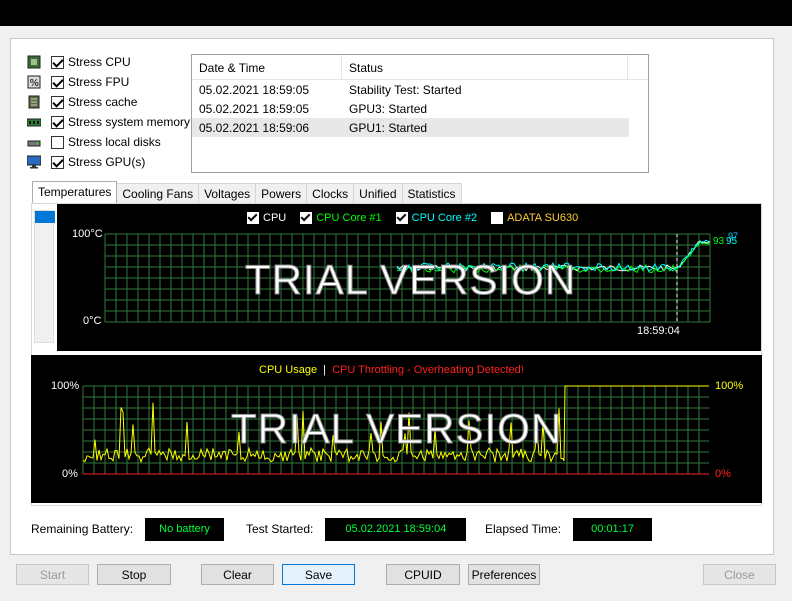 This screenshot has height=601, width=792. What do you see at coordinates (75, 192) in the screenshot?
I see `tab-temperatures: Temperatures` at bounding box center [75, 192].